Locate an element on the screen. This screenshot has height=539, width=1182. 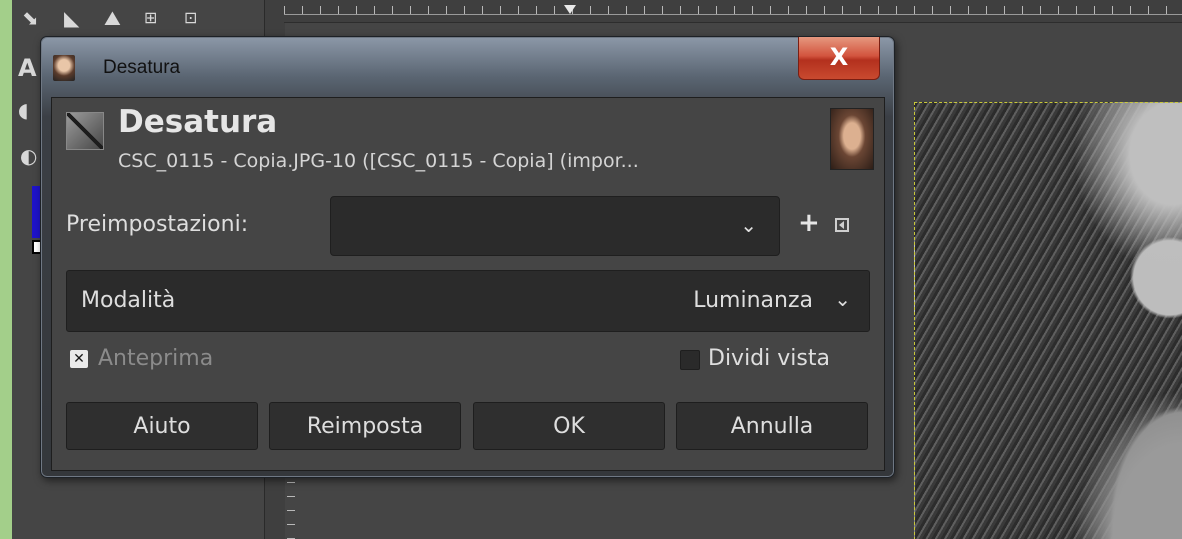
warp-tool-icon: ⊡ is located at coordinates (190, 18).